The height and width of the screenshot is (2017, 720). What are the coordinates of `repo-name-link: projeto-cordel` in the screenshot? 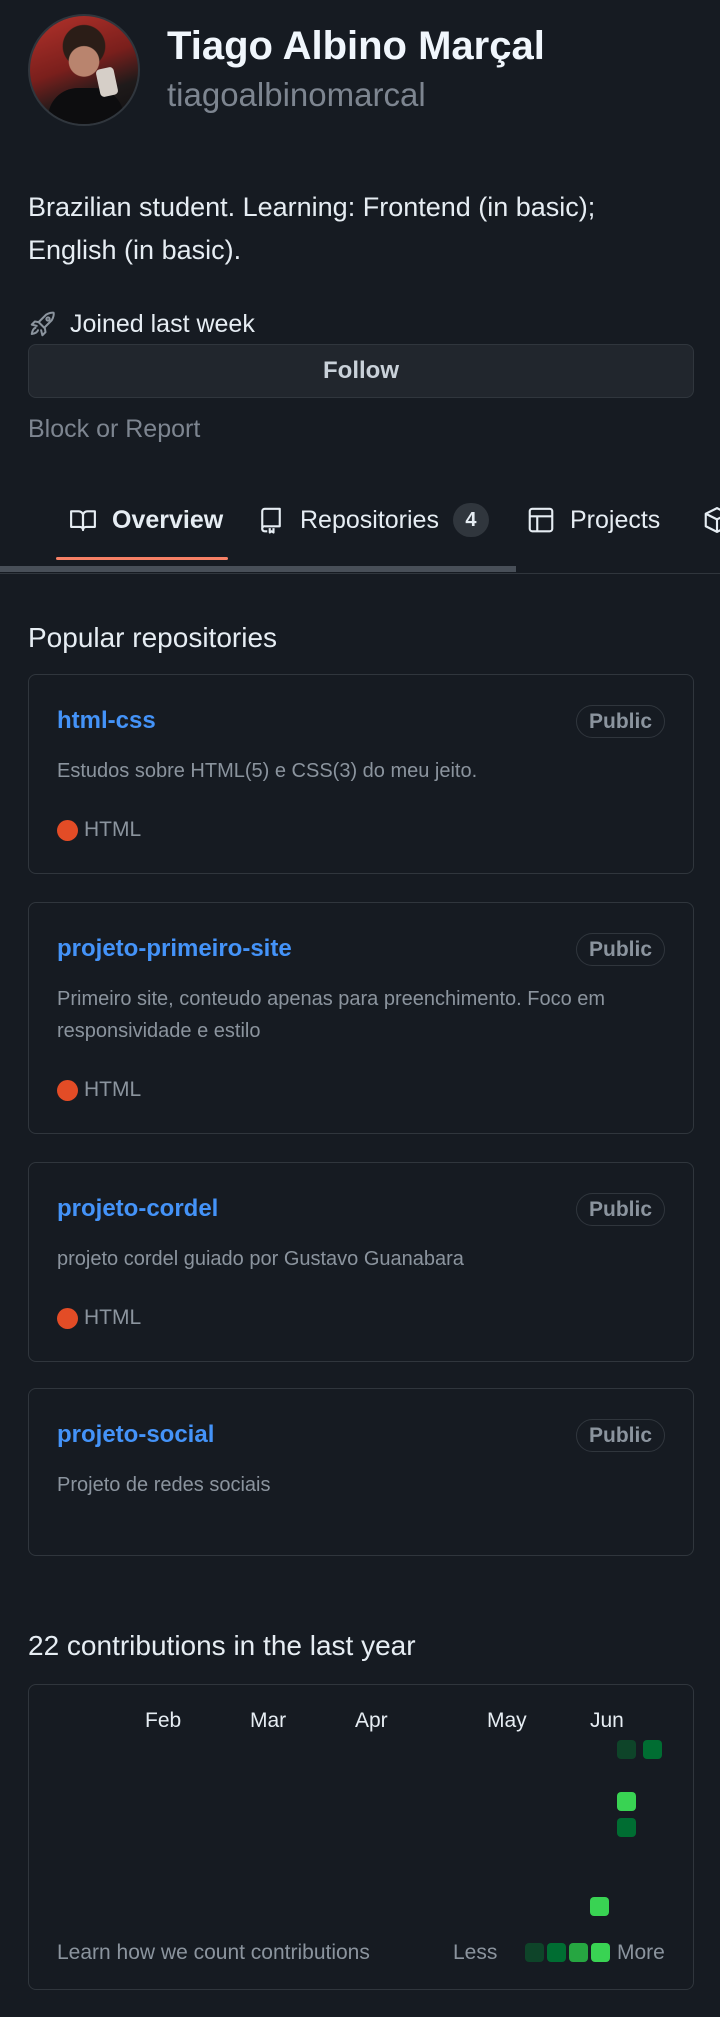 It's located at (137, 1209).